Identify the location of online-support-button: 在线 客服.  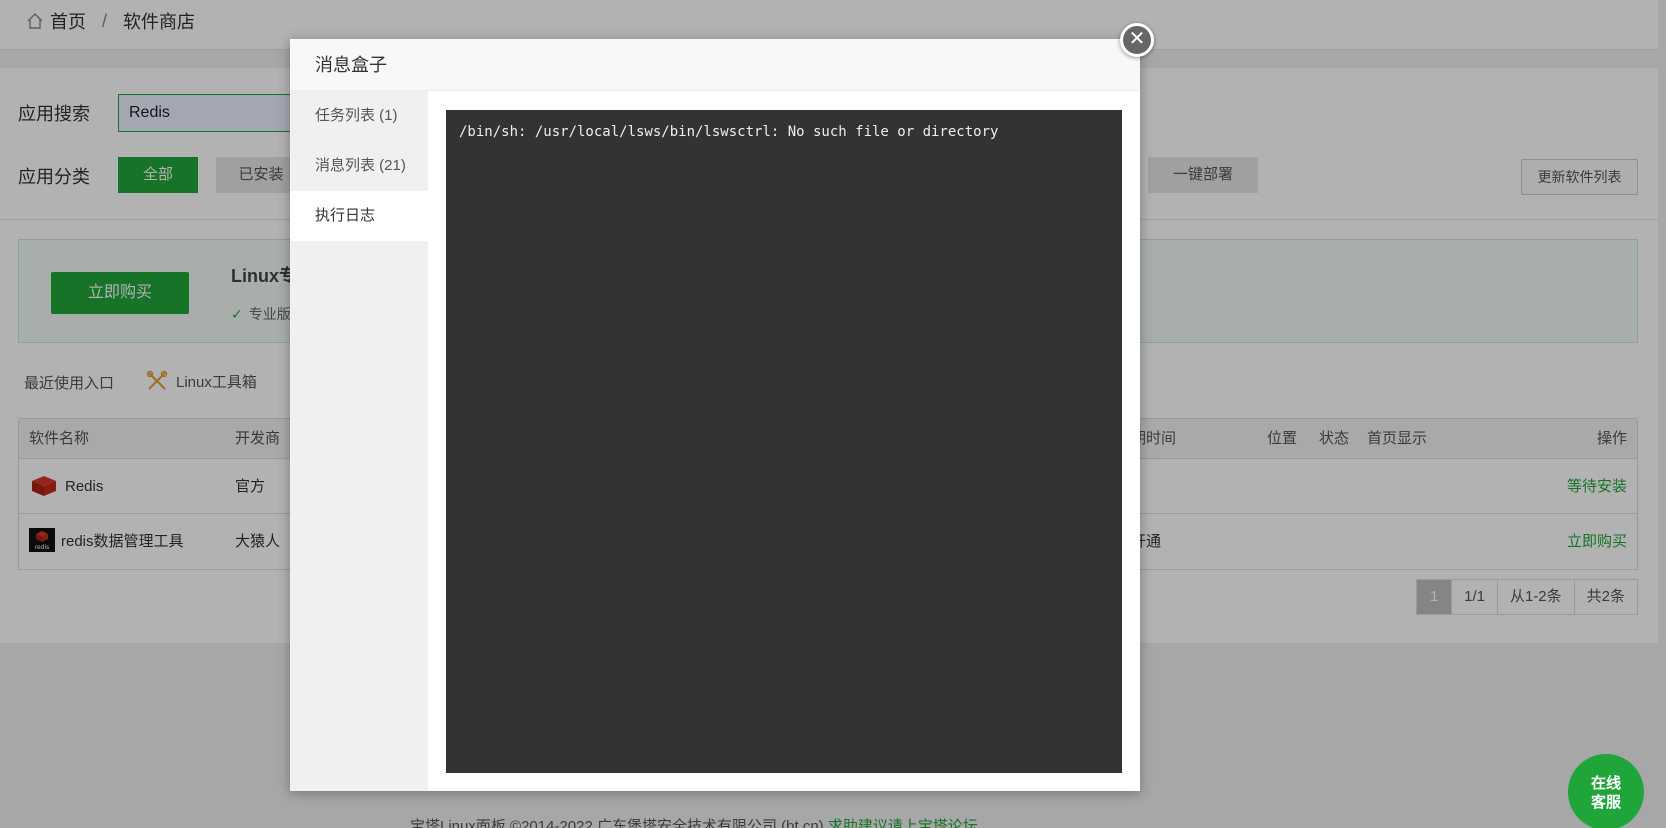
(1606, 791).